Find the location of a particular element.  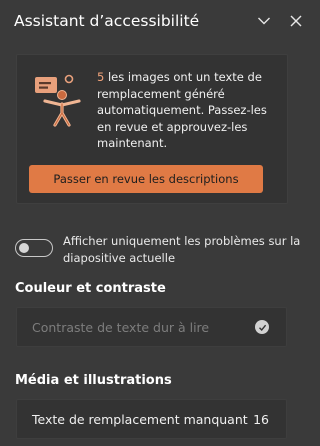

close-button is located at coordinates (296, 21).